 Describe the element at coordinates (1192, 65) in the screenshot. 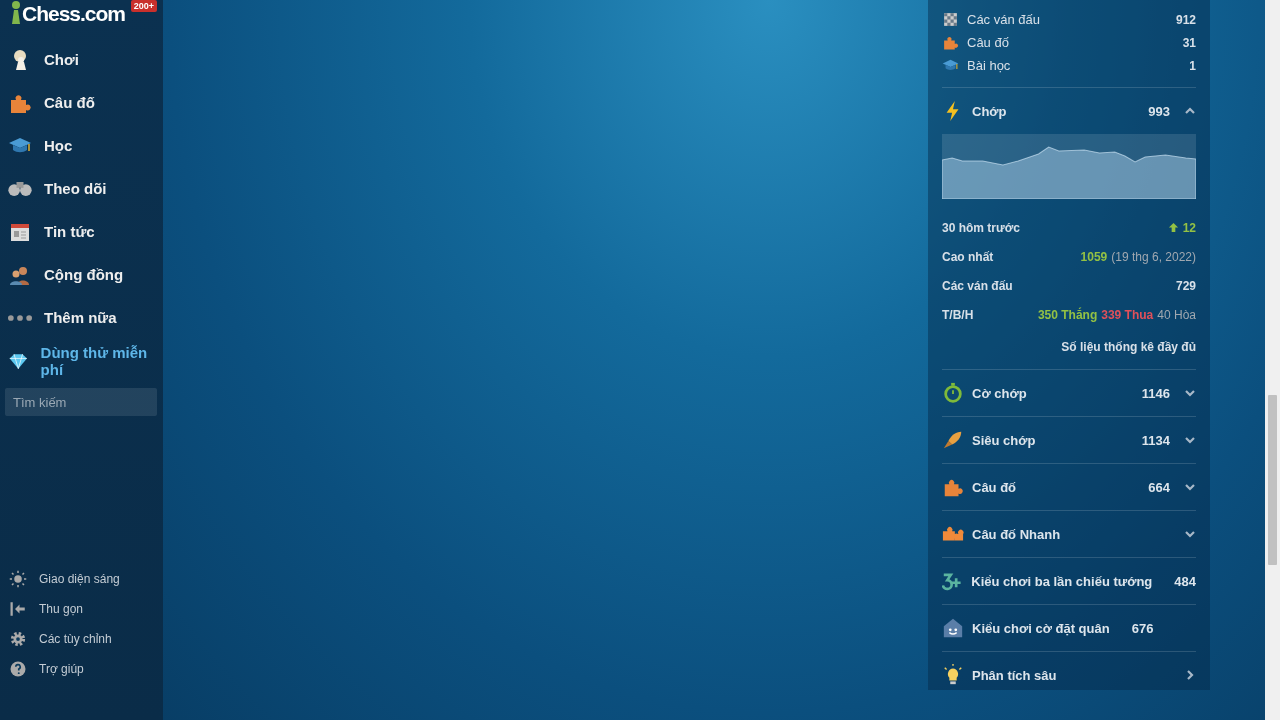

I see `stat-value: 1` at that location.